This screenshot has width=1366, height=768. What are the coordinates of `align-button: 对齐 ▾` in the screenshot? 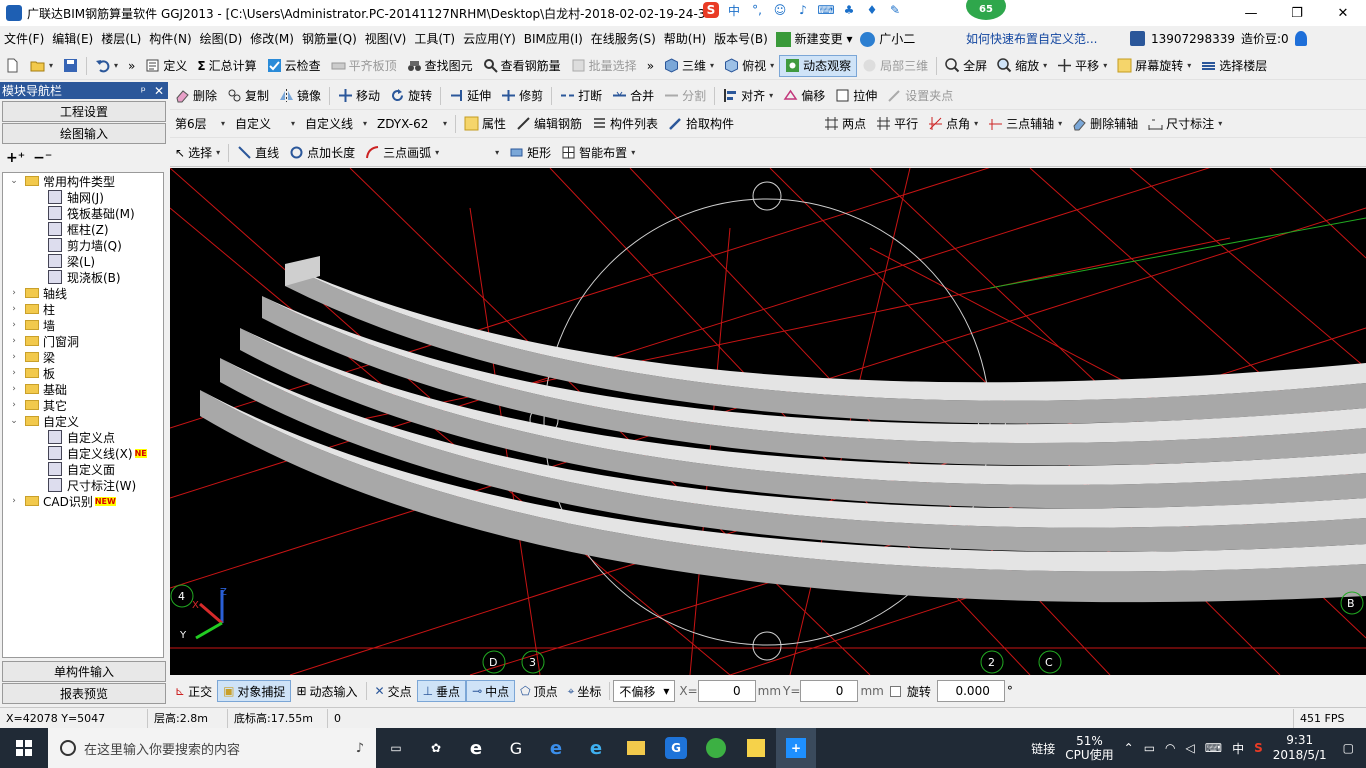 It's located at (748, 96).